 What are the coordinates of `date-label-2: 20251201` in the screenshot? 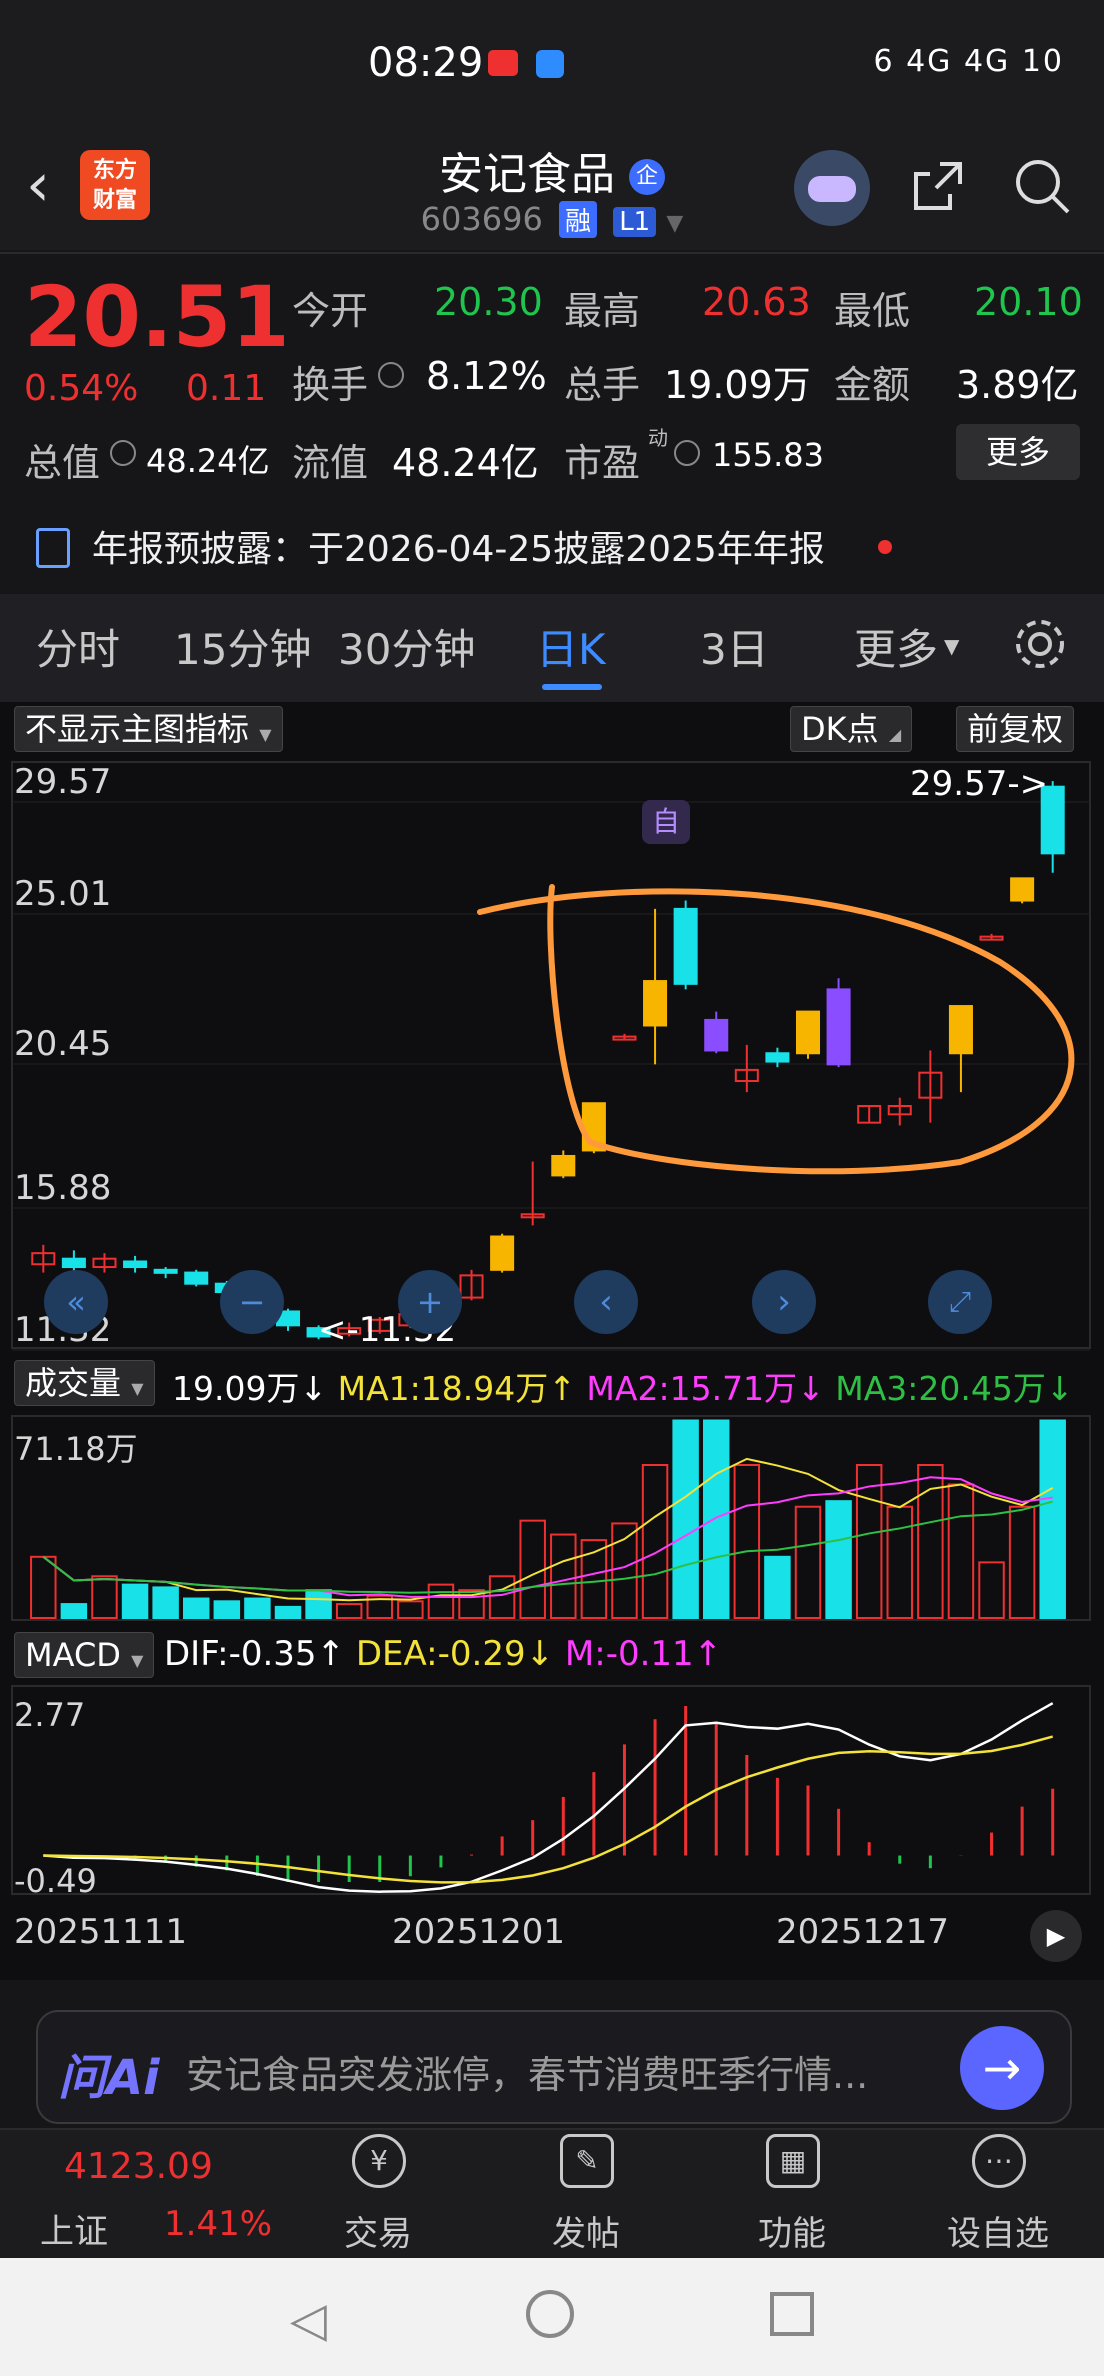 It's located at (479, 1932).